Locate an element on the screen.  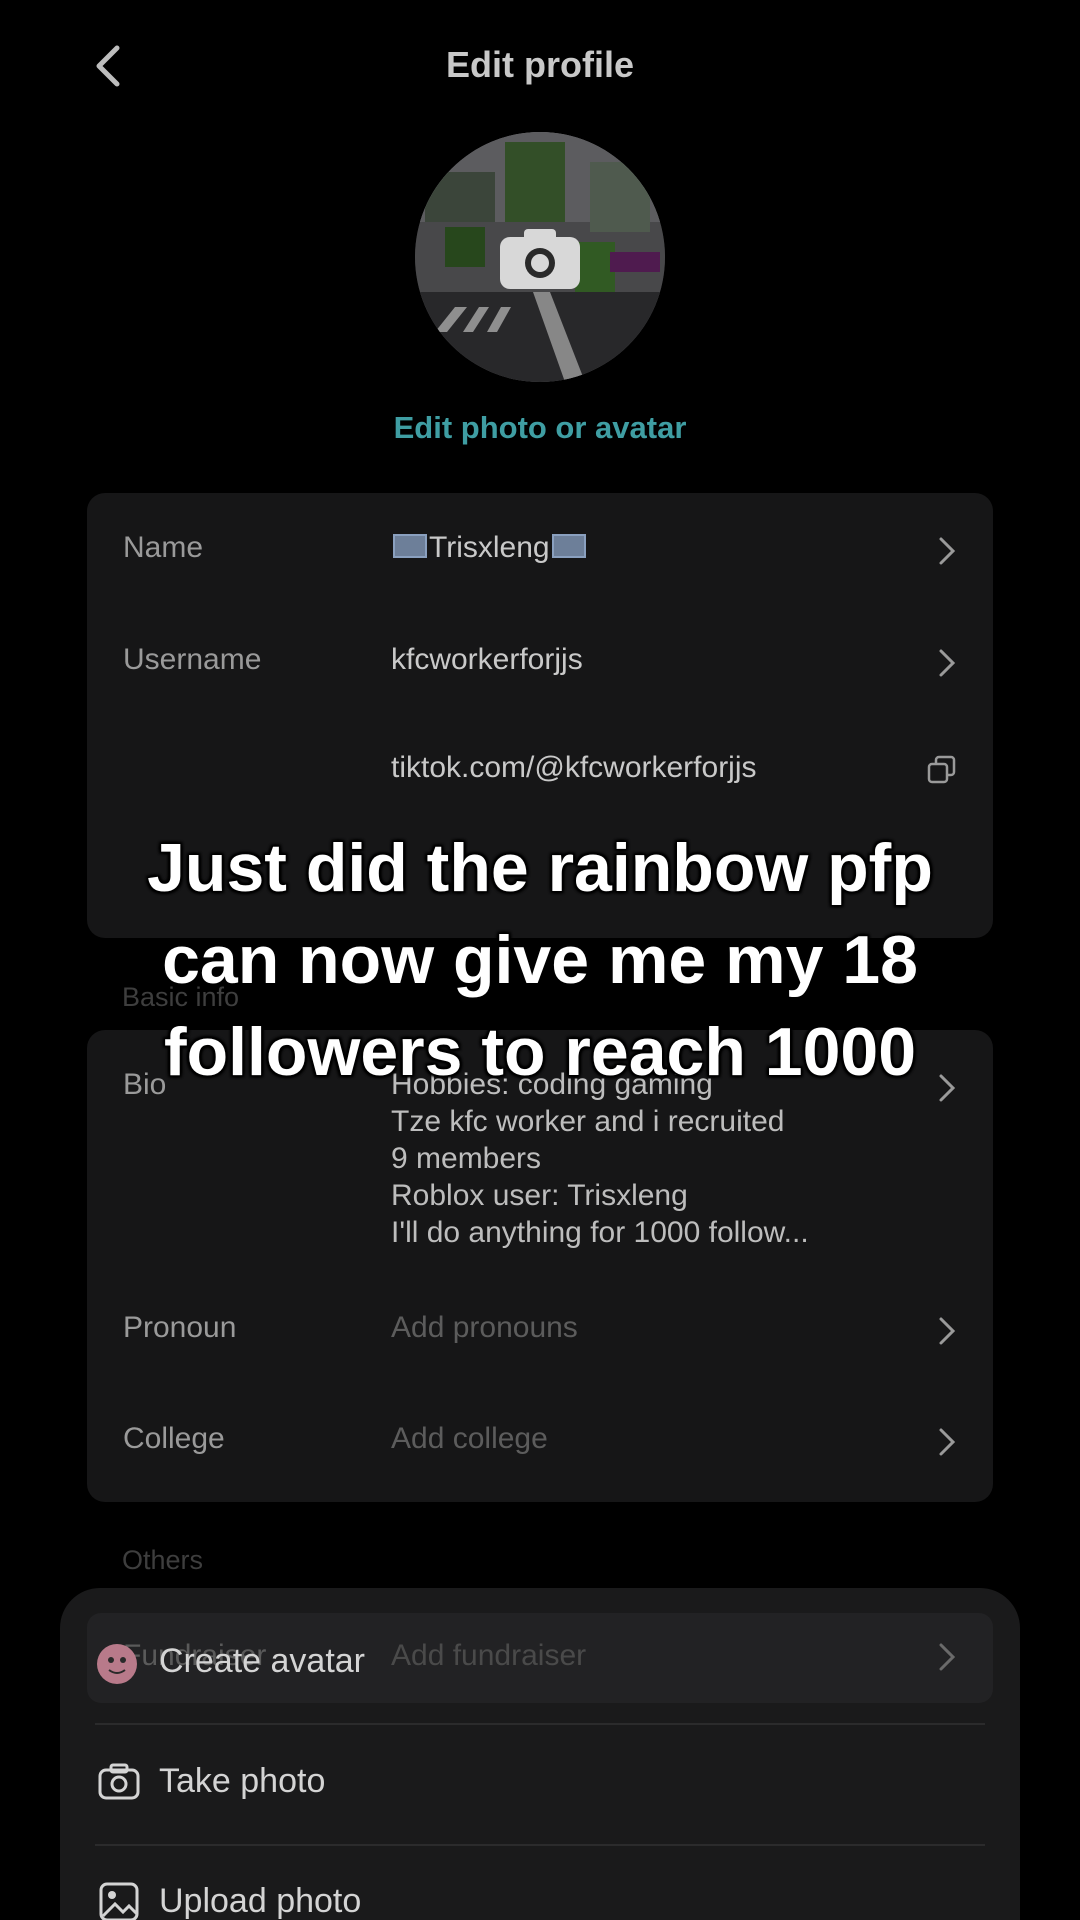
create-avatar-option: Create avatar is located at coordinates (545, 1664).